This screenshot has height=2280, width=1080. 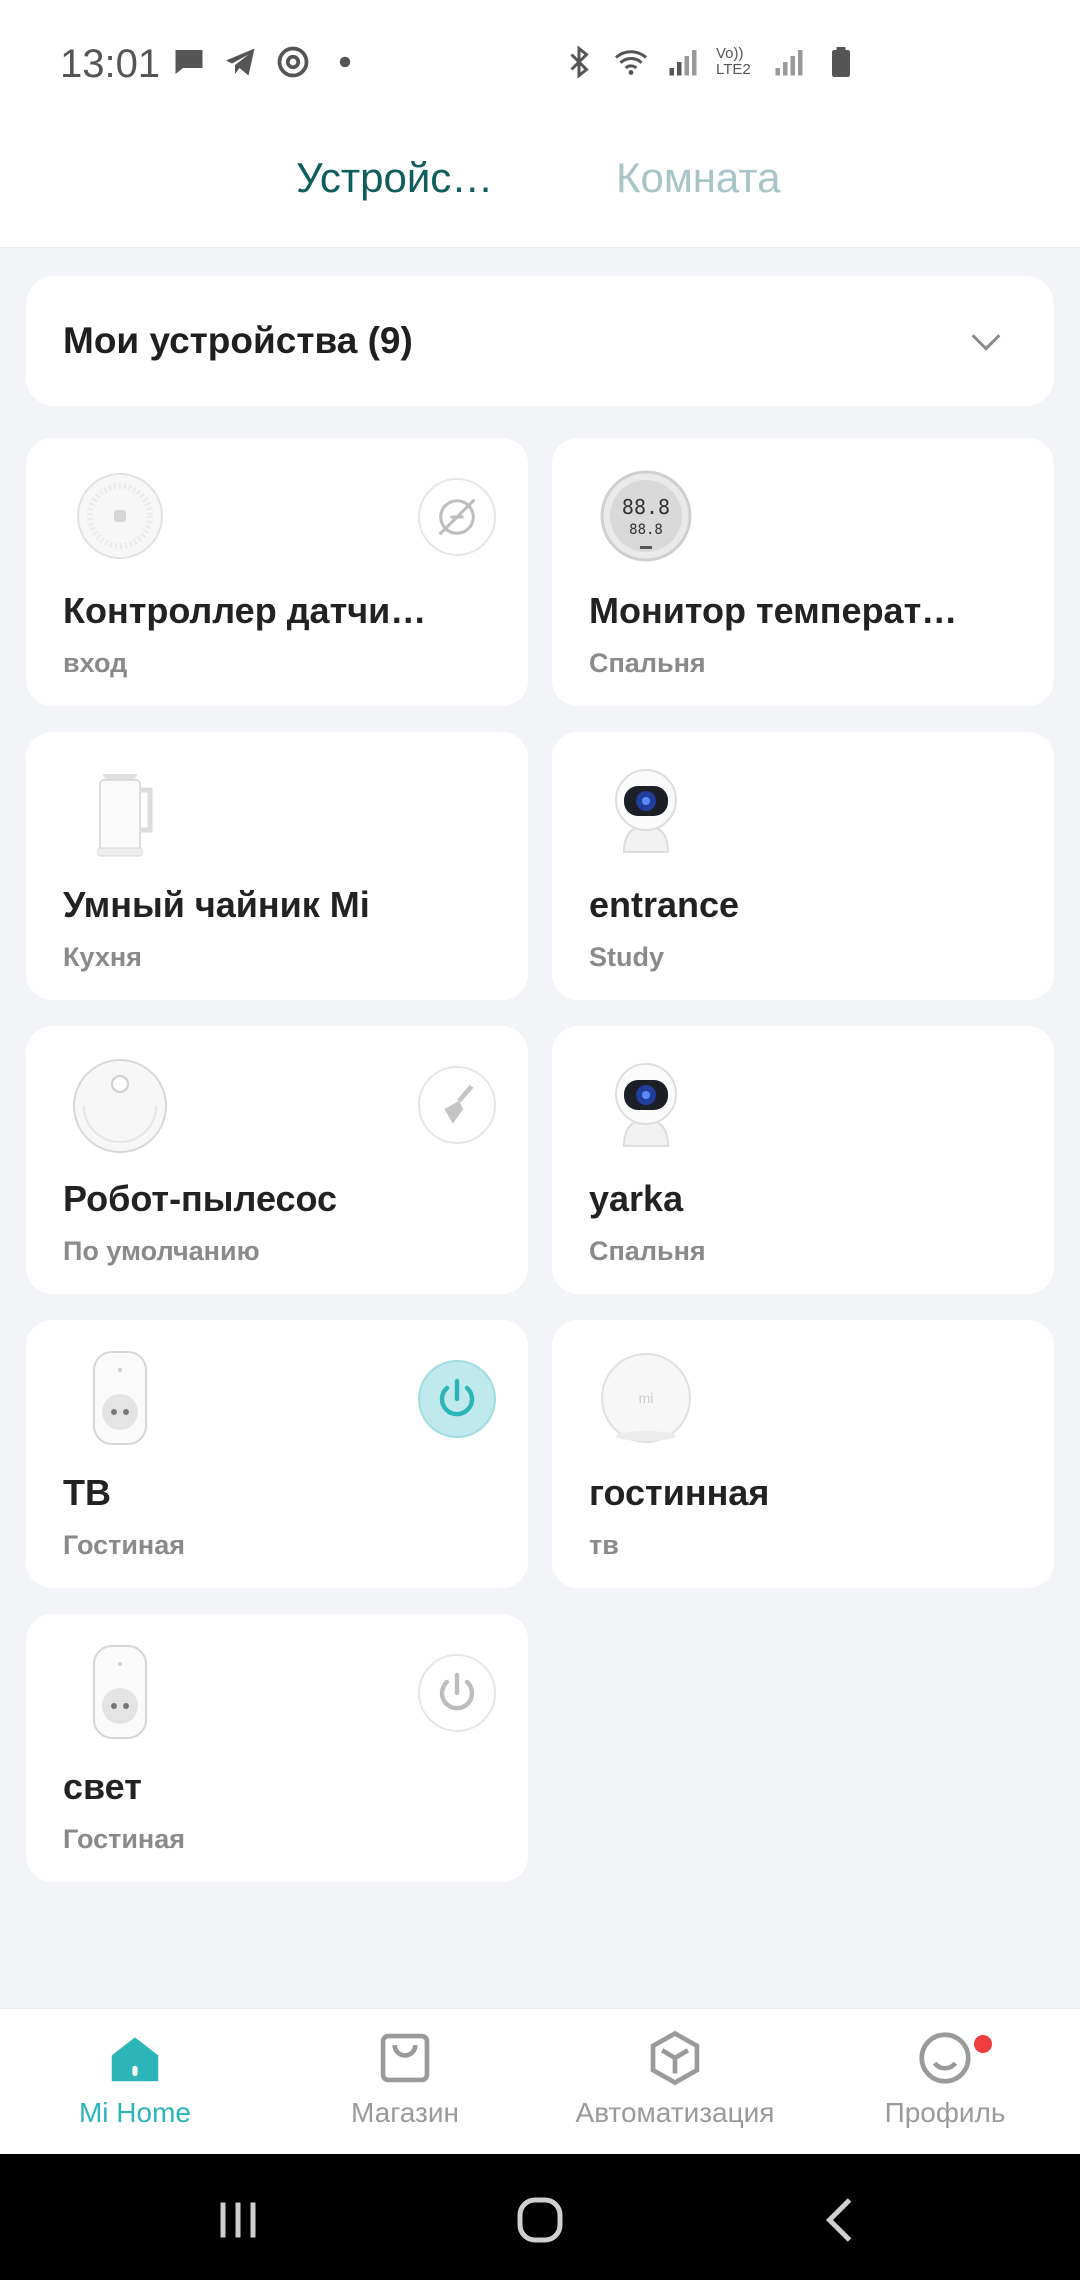 What do you see at coordinates (945, 2058) in the screenshot?
I see `profile-smile-icon` at bounding box center [945, 2058].